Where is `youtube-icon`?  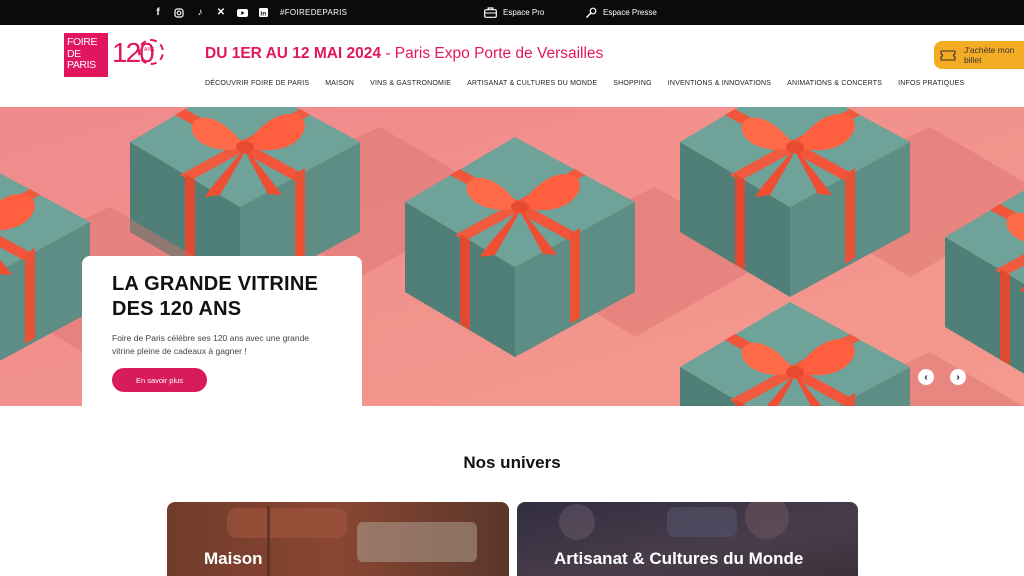 youtube-icon is located at coordinates (242, 13).